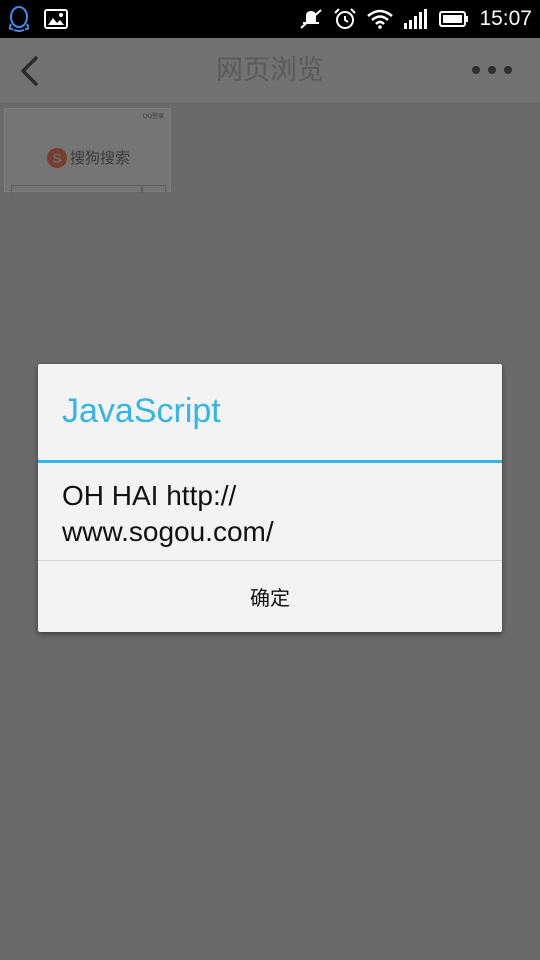  I want to click on dialog-title-divider, so click(270, 461).